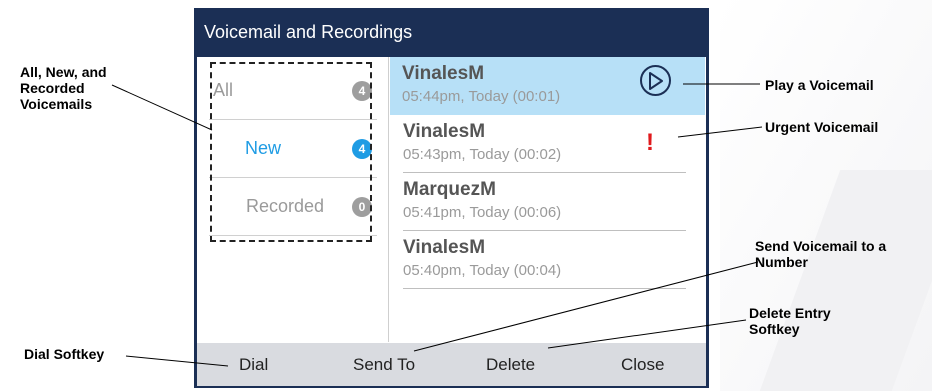 This screenshot has height=391, width=932. Describe the element at coordinates (790, 321) in the screenshot. I see `callout-delete: Delete Entry Softkey` at that location.